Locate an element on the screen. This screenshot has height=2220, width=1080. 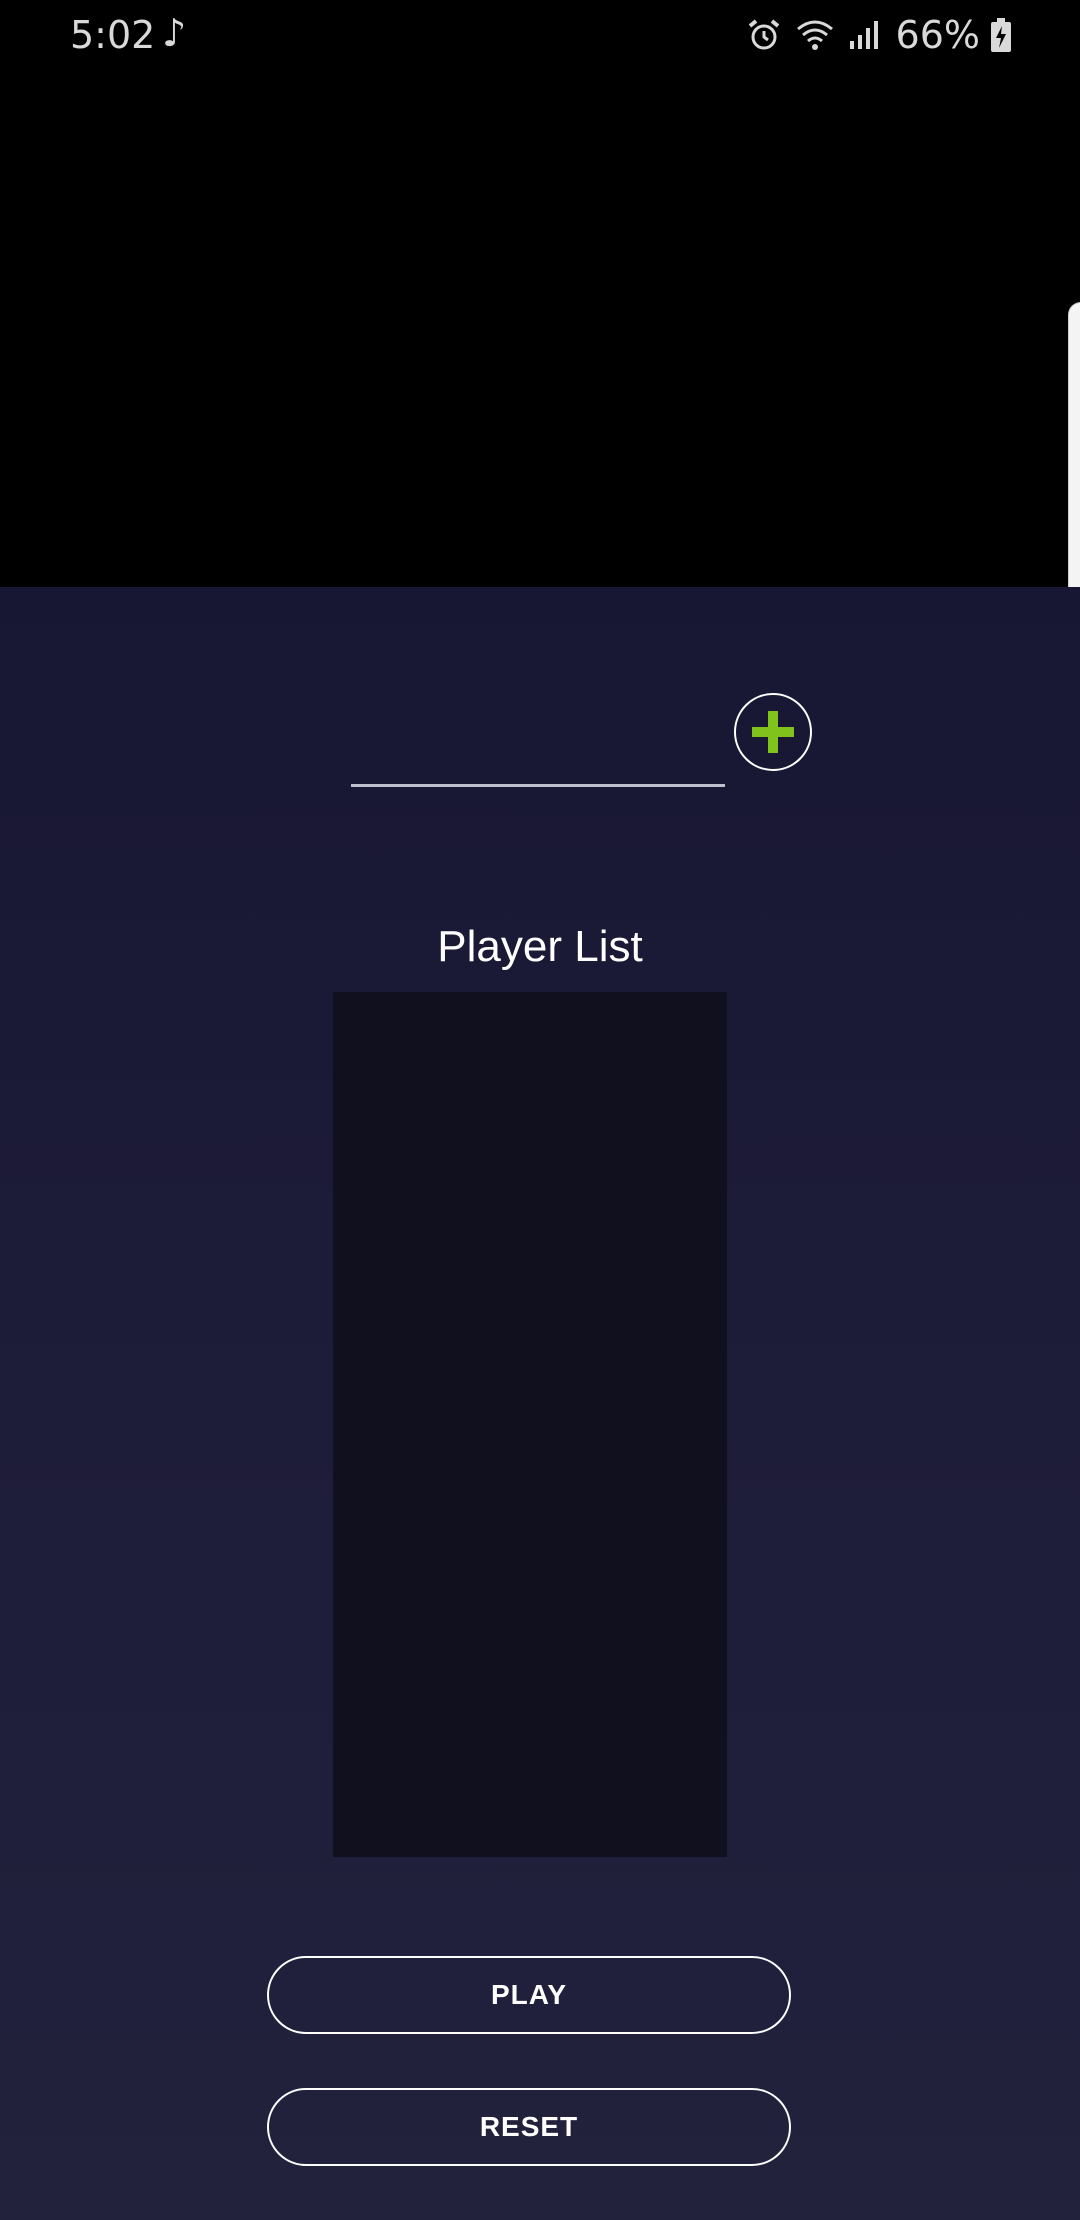
music-note-icon: ♪ is located at coordinates (174, 33).